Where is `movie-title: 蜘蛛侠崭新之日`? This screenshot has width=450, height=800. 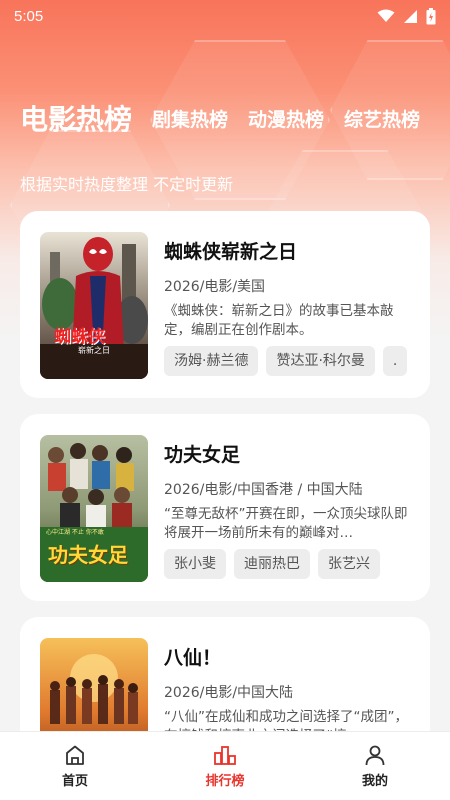 movie-title: 蜘蛛侠崭新之日 is located at coordinates (231, 252).